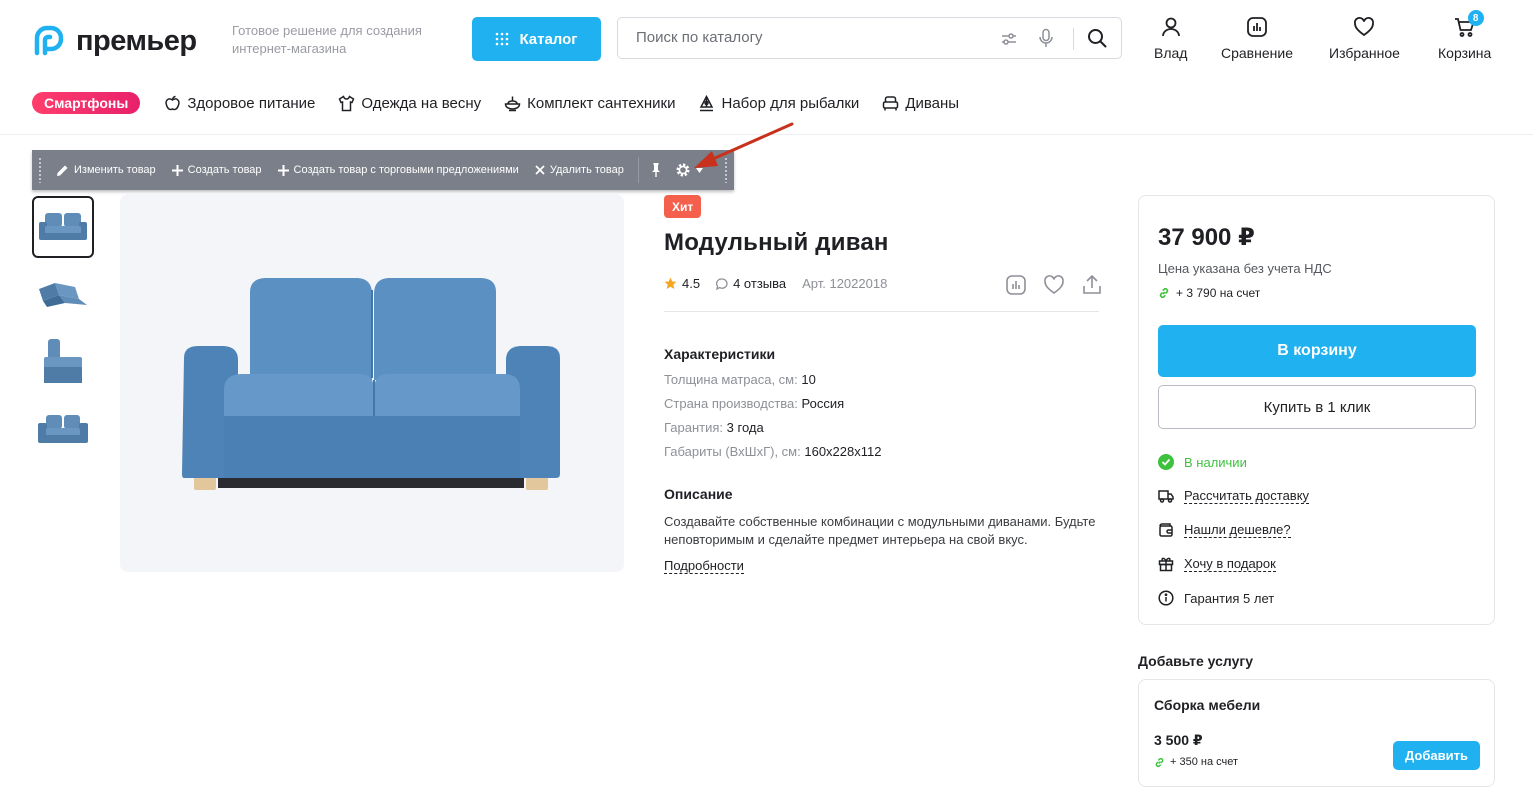 The image size is (1533, 809). Describe the element at coordinates (1364, 53) in the screenshot. I see `favorites-label: Избранное` at that location.